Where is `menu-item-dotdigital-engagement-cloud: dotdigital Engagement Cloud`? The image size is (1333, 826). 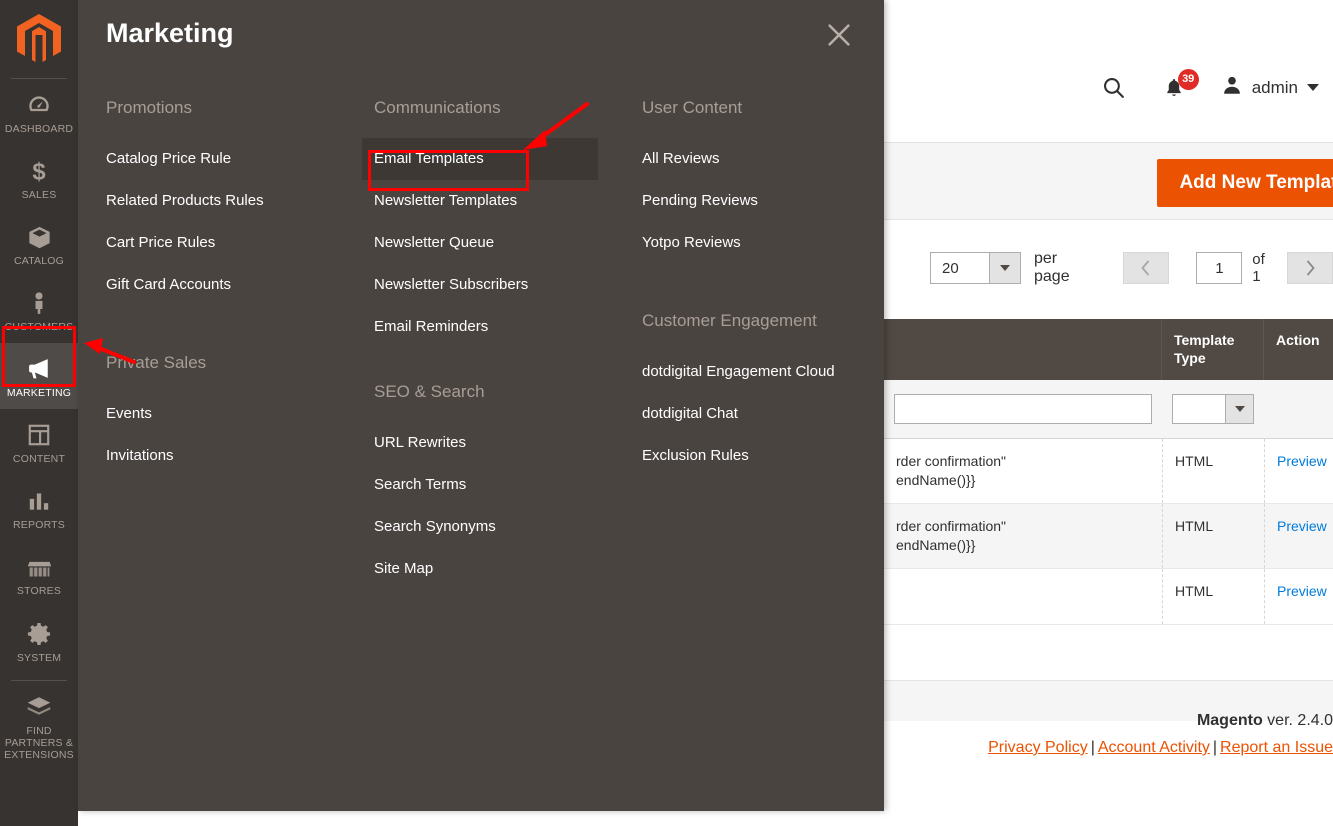
menu-item-dotdigital-engagement-cloud: dotdigital Engagement Cloud is located at coordinates (762, 372).